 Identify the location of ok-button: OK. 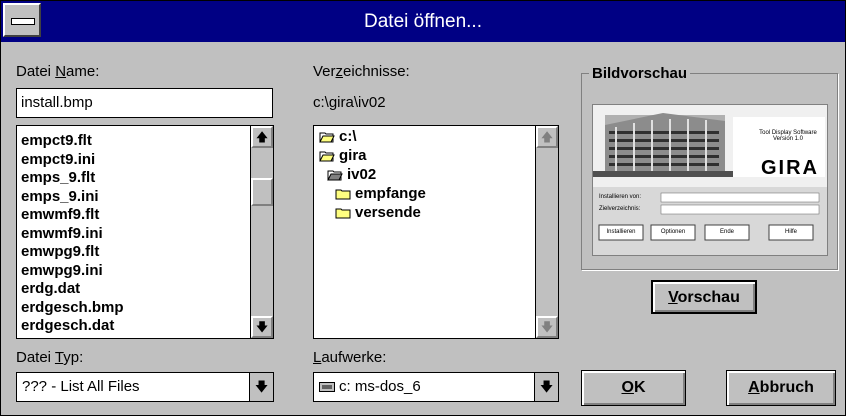
(633, 388).